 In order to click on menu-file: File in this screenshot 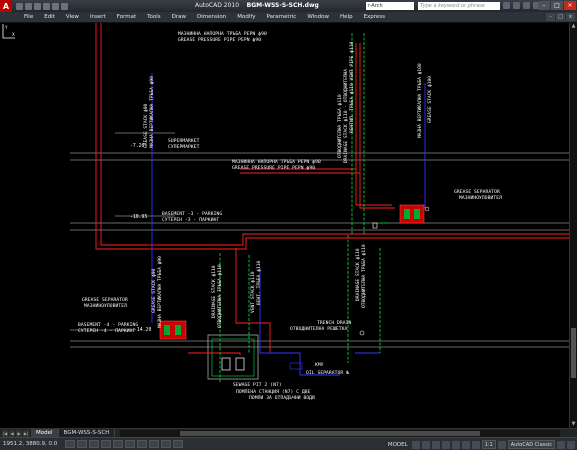, I will do `click(28, 17)`.